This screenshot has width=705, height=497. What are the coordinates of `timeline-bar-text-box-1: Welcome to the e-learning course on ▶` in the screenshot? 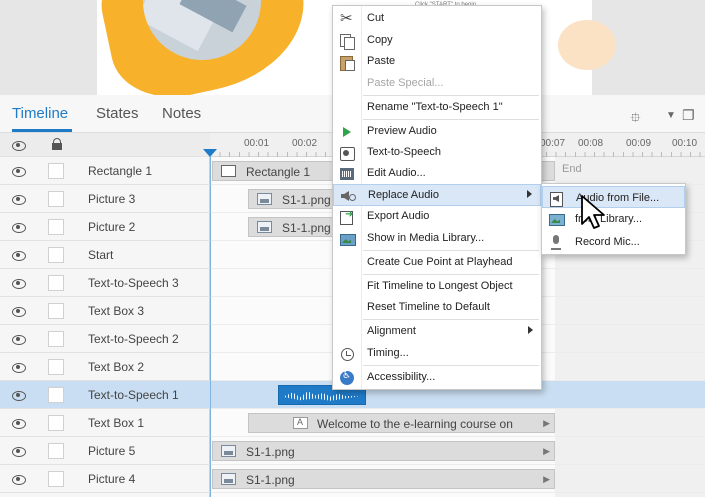 It's located at (401, 423).